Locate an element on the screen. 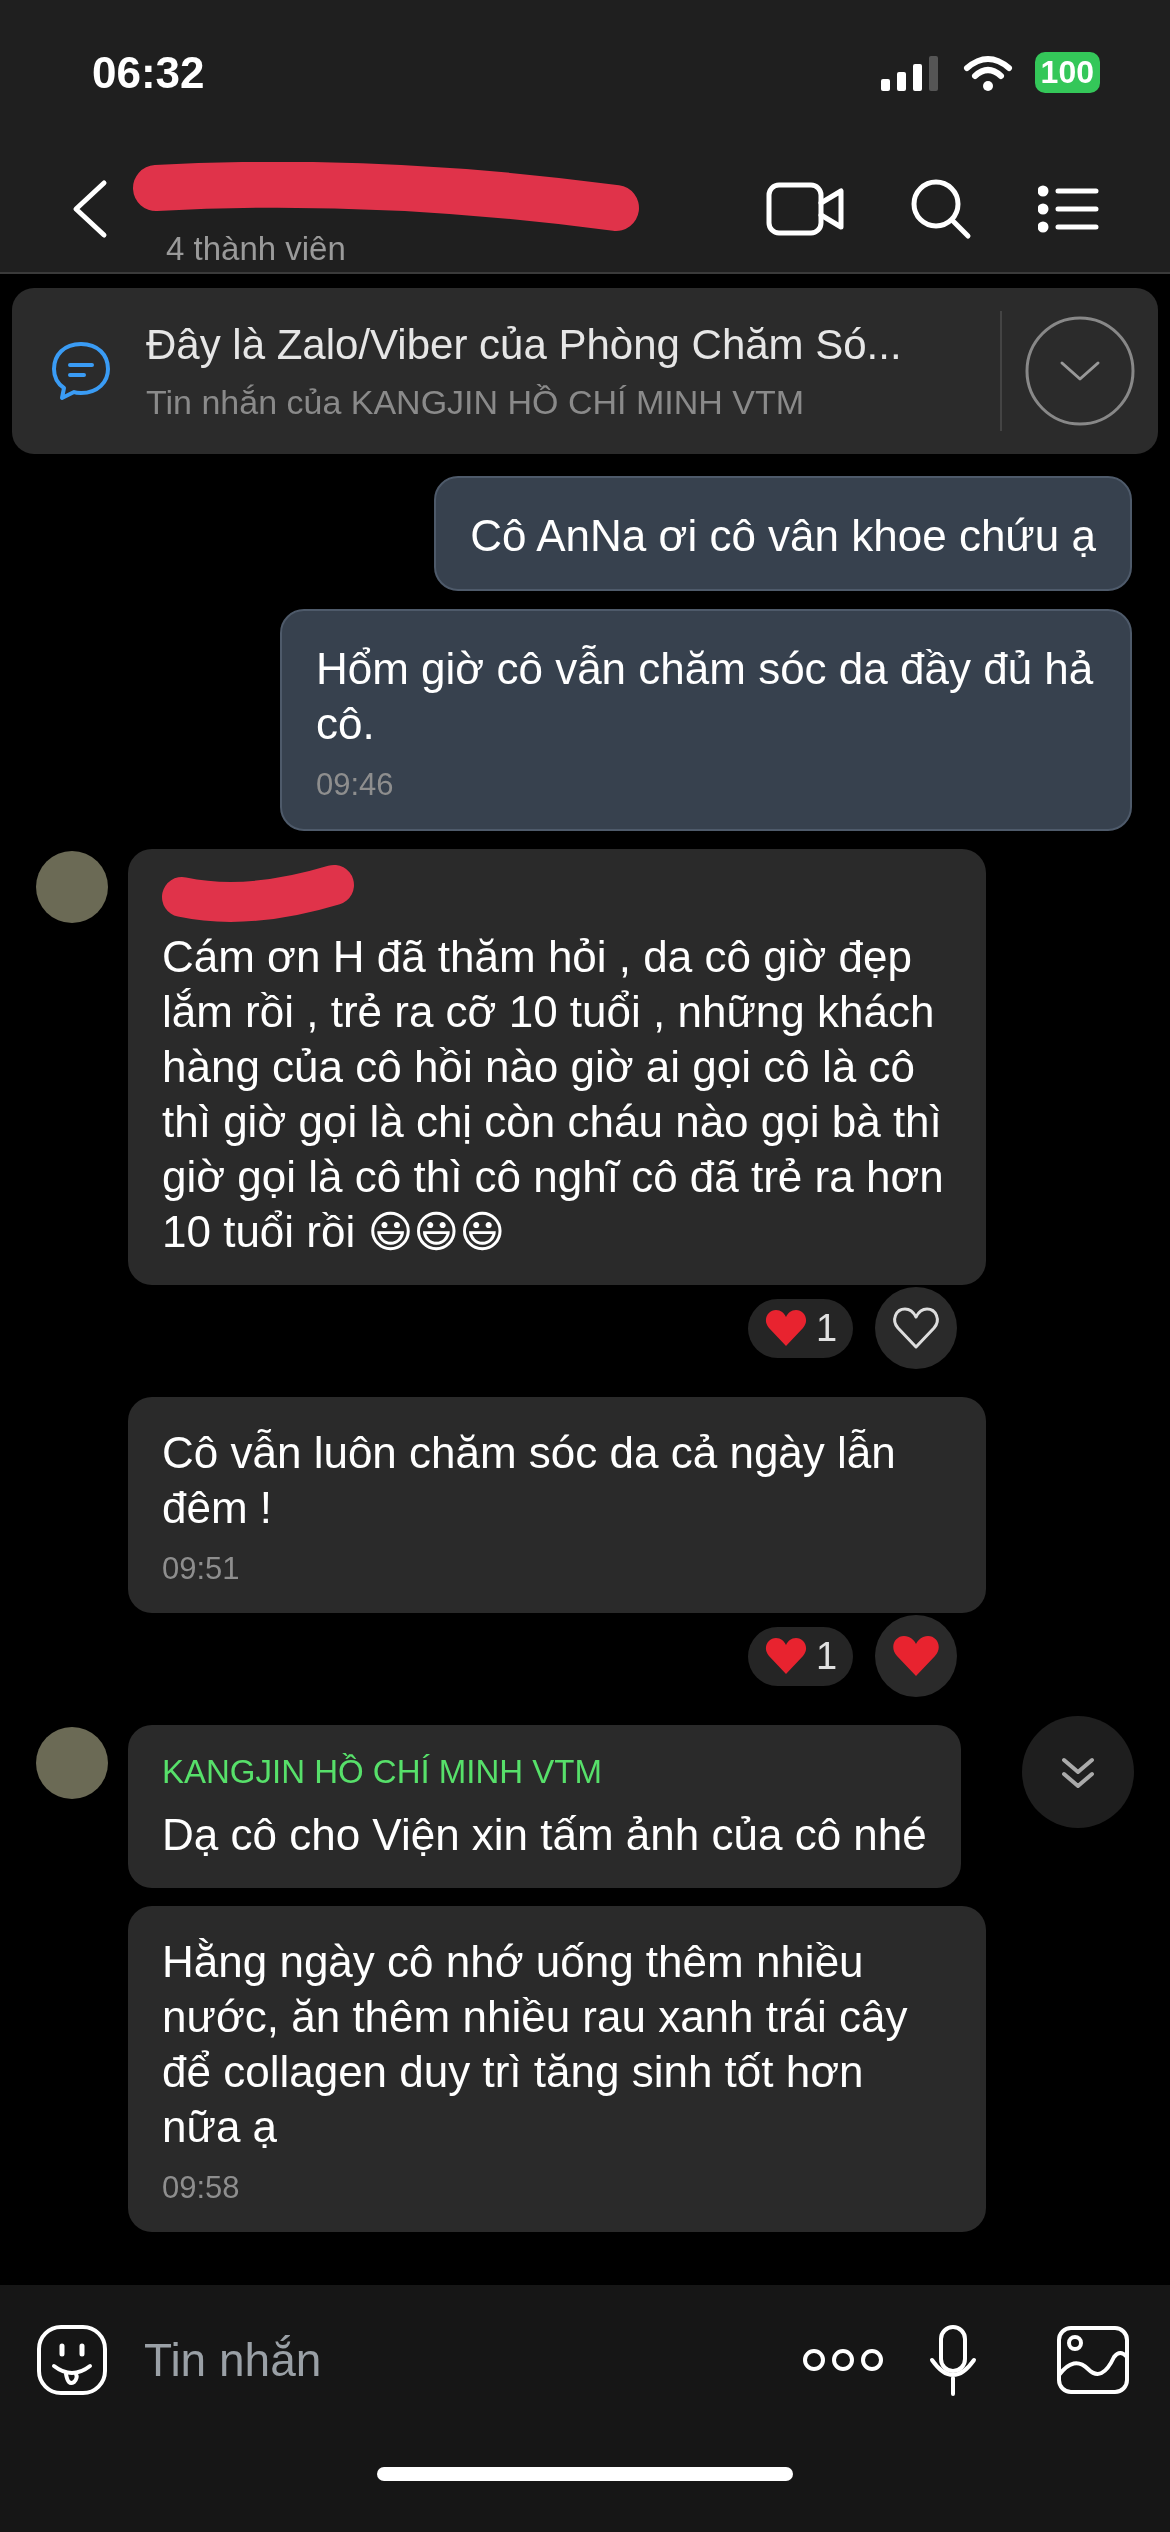 The image size is (1170, 2532). pinned-sender: Tin nhắn của KANGJIN HỒ CHÍ MINH VTM is located at coordinates (476, 402).